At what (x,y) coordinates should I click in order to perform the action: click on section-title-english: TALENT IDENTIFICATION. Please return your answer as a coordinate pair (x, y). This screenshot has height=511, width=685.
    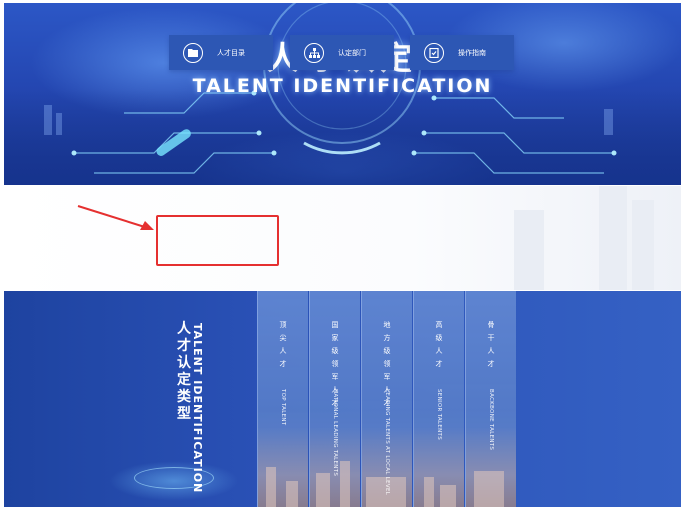
    Looking at the image, I should click on (197, 408).